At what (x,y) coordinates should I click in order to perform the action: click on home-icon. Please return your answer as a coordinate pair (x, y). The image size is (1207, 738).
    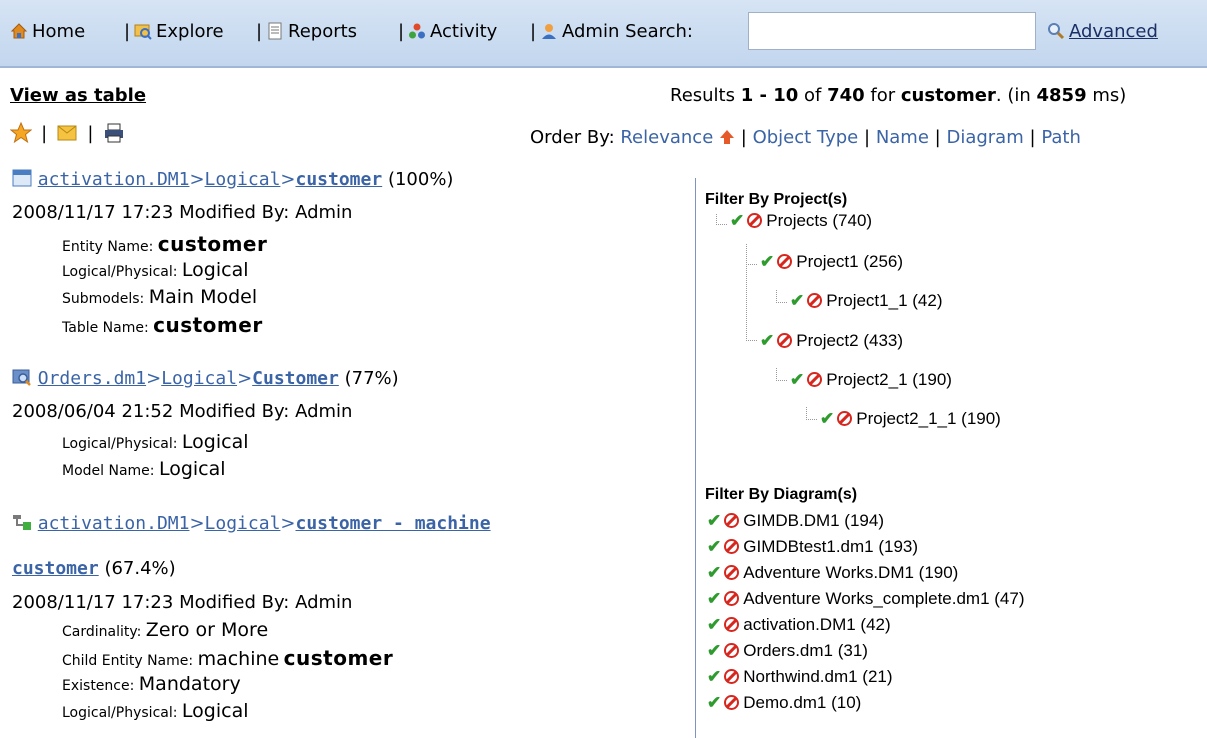
    Looking at the image, I should click on (19, 31).